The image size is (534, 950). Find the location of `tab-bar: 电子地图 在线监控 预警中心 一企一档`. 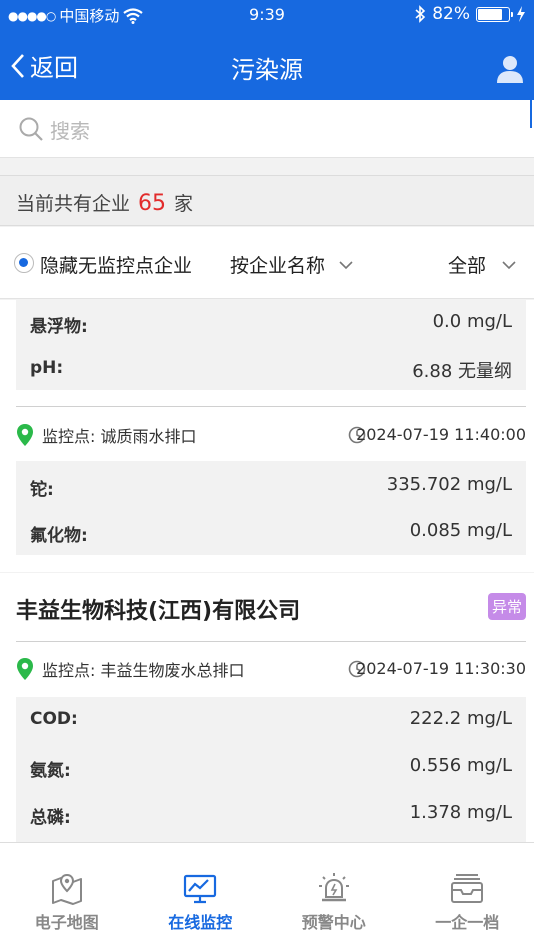

tab-bar: 电子地图 在线监控 预警中心 一企一档 is located at coordinates (267, 896).